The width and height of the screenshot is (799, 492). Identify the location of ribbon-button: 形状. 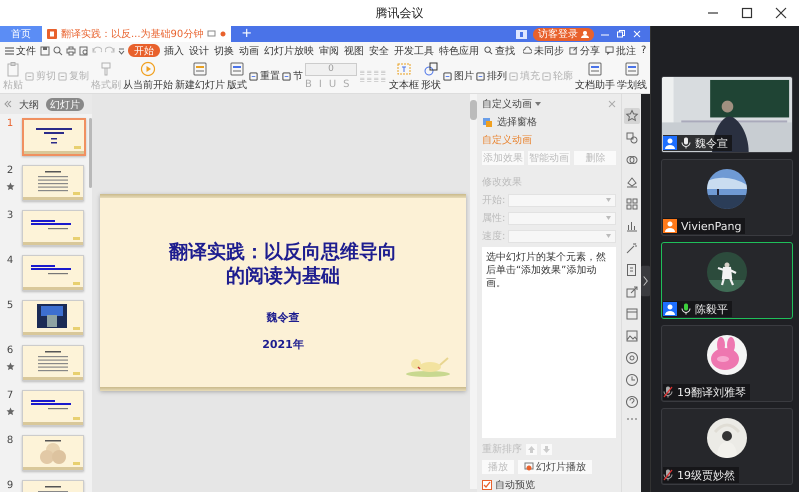
(431, 76).